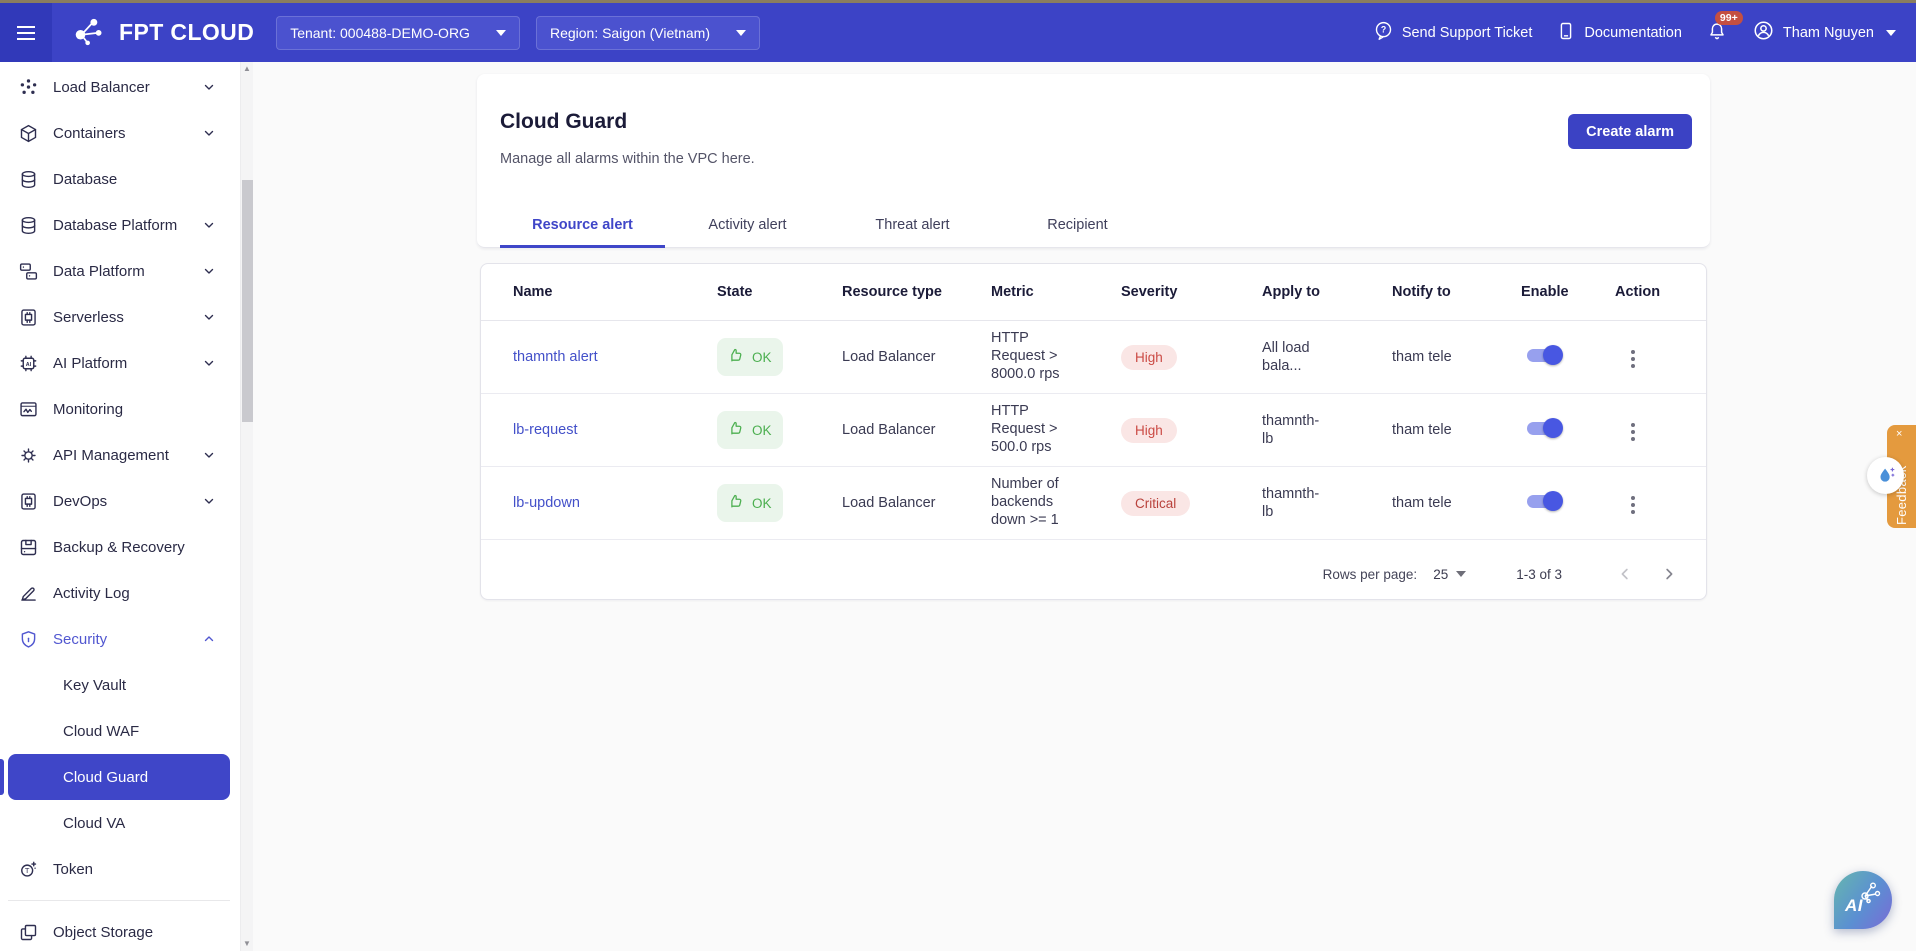 The height and width of the screenshot is (951, 1916). I want to click on sidebar-item-database-platform: Database Platform, so click(119, 225).